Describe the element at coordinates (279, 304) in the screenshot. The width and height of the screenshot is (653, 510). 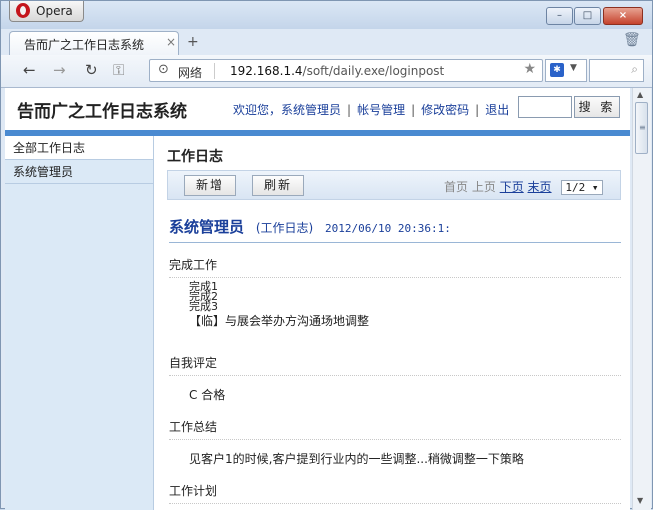
I see `section-body-completed: 完成1 完成2 完成3 【临】与展会举办方沟通场地调整` at that location.